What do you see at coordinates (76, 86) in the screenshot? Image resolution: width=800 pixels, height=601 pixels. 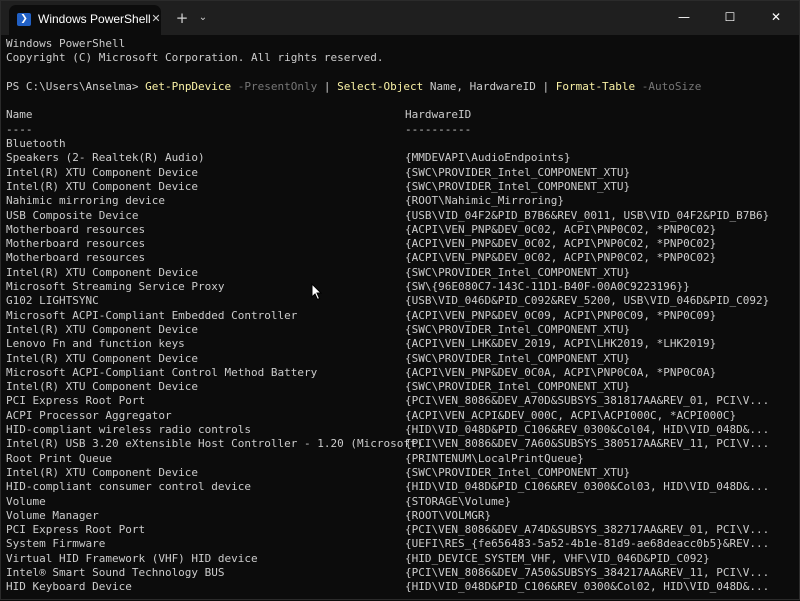 I see `prompt-path: PS C:\Users\Anselma>` at bounding box center [76, 86].